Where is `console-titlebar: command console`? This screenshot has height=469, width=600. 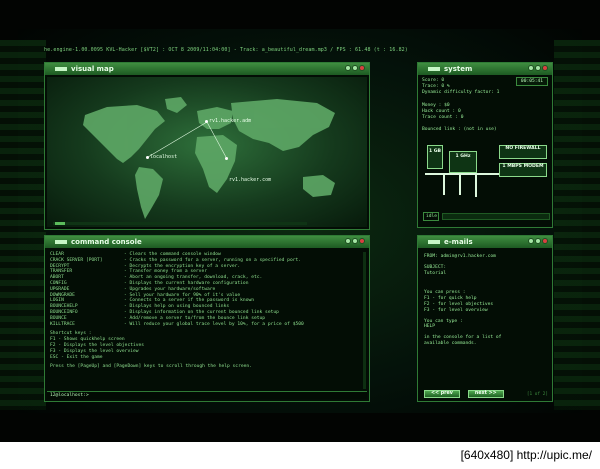
console-titlebar: command console is located at coordinates (207, 242).